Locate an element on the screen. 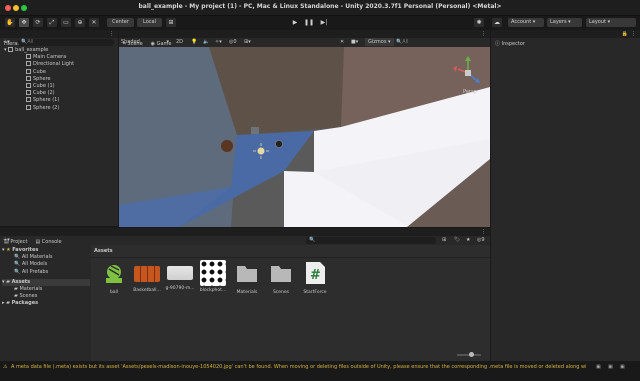 The width and height of the screenshot is (640, 381). hierarchy-item-main-camera: Main Camera is located at coordinates (61, 57).